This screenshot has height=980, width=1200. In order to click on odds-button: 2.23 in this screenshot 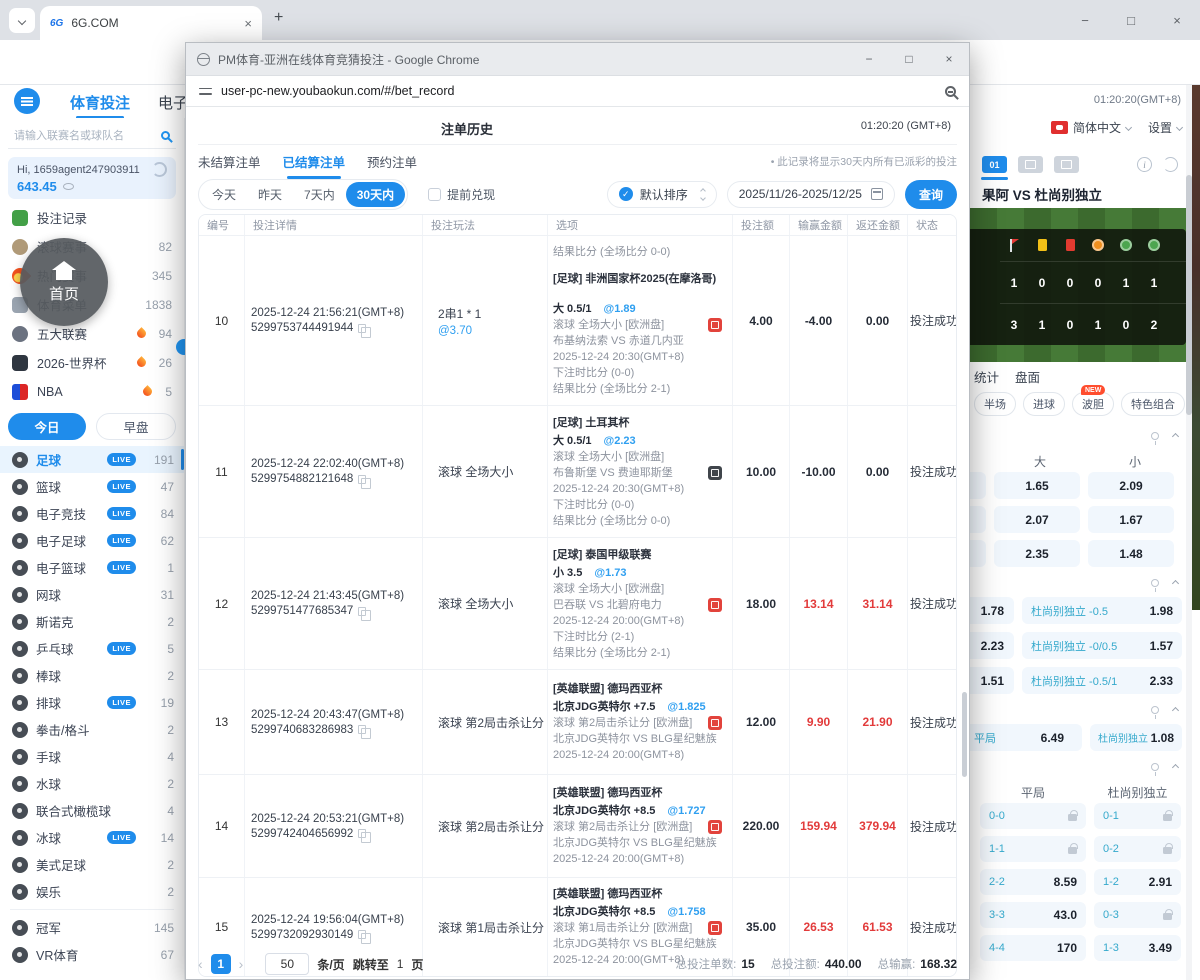, I will do `click(992, 645)`.